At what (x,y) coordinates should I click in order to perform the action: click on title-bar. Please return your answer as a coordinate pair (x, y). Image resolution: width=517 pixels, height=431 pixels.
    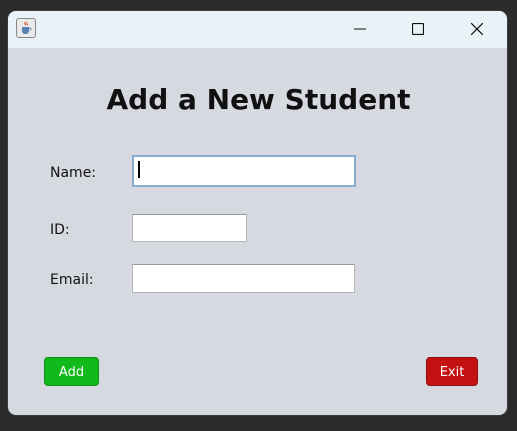
    Looking at the image, I should click on (257, 29).